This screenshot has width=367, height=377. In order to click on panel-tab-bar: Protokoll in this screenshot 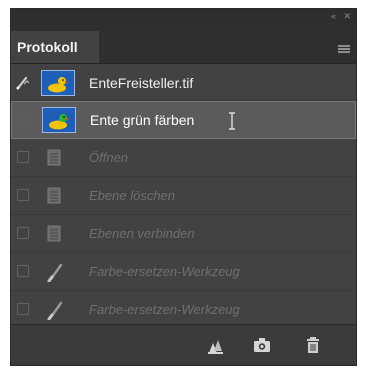, I will do `click(183, 43)`.